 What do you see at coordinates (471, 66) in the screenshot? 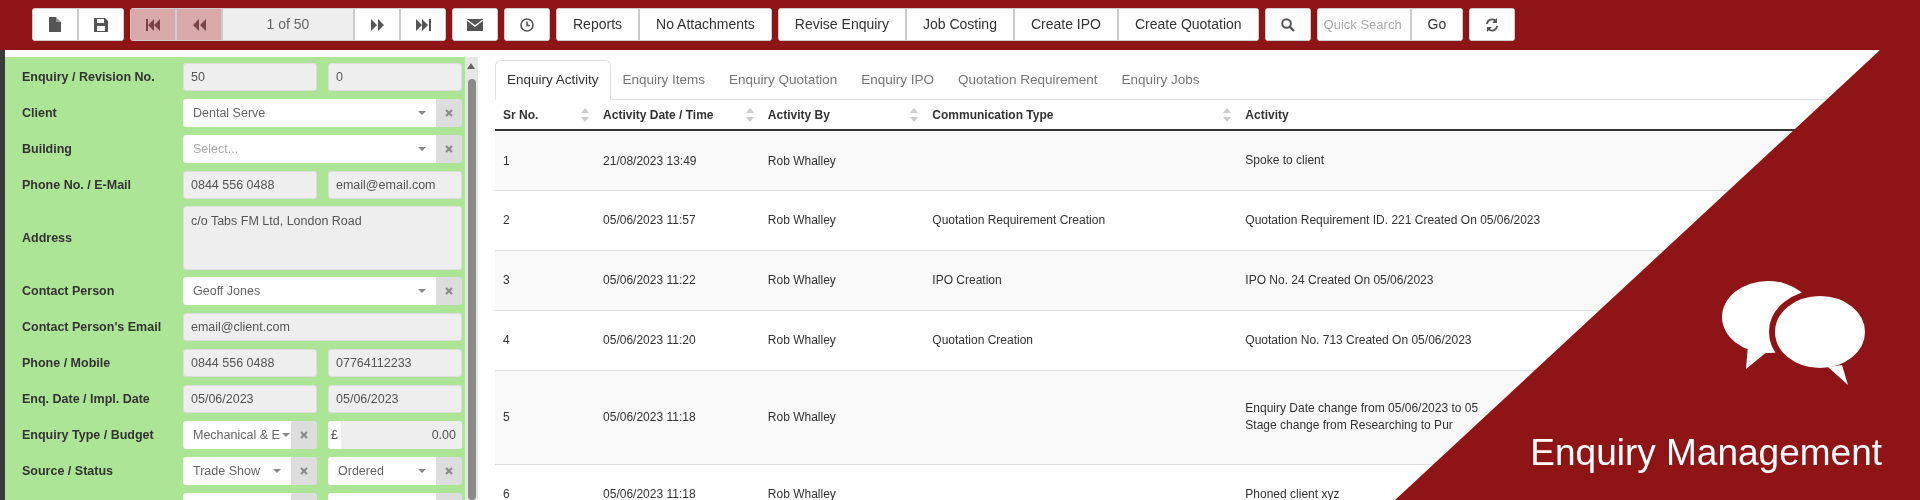
I see `scroll-up-arrow-icon` at bounding box center [471, 66].